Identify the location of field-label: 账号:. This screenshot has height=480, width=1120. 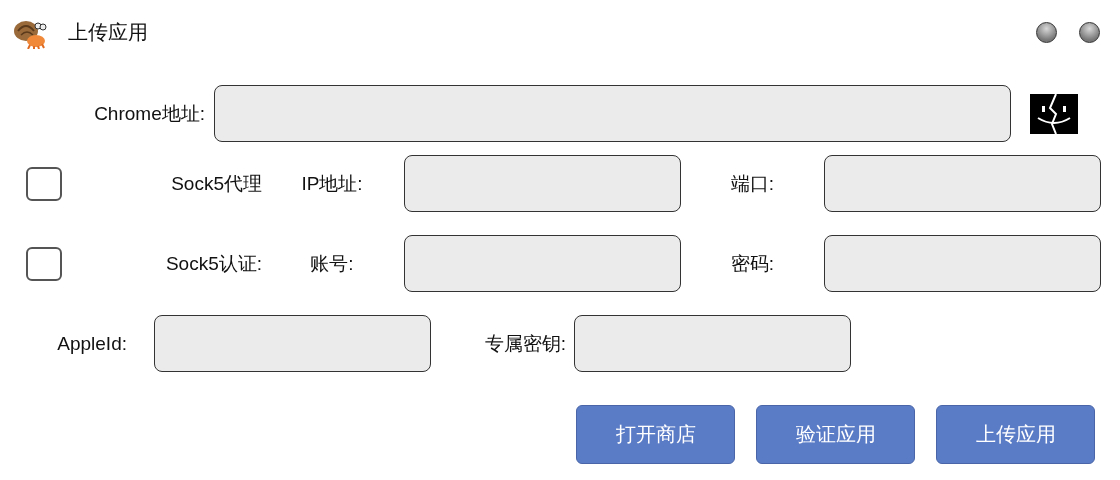
(332, 263).